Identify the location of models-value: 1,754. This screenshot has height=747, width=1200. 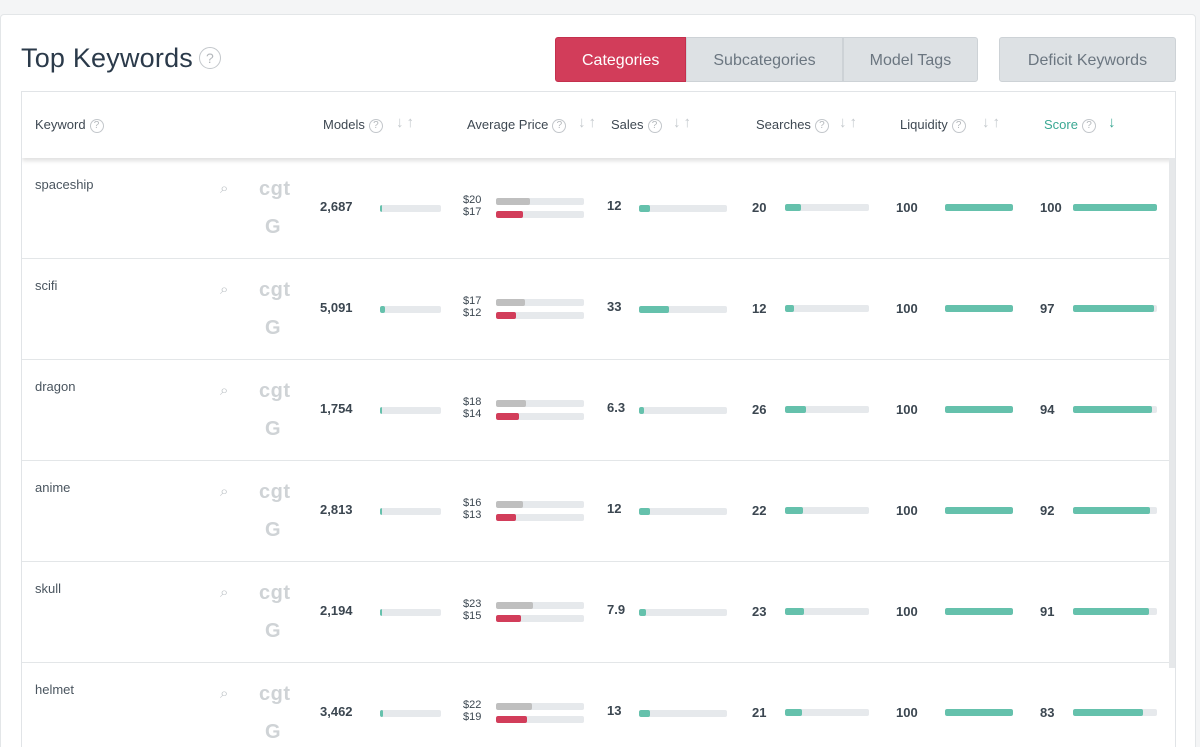
(336, 408).